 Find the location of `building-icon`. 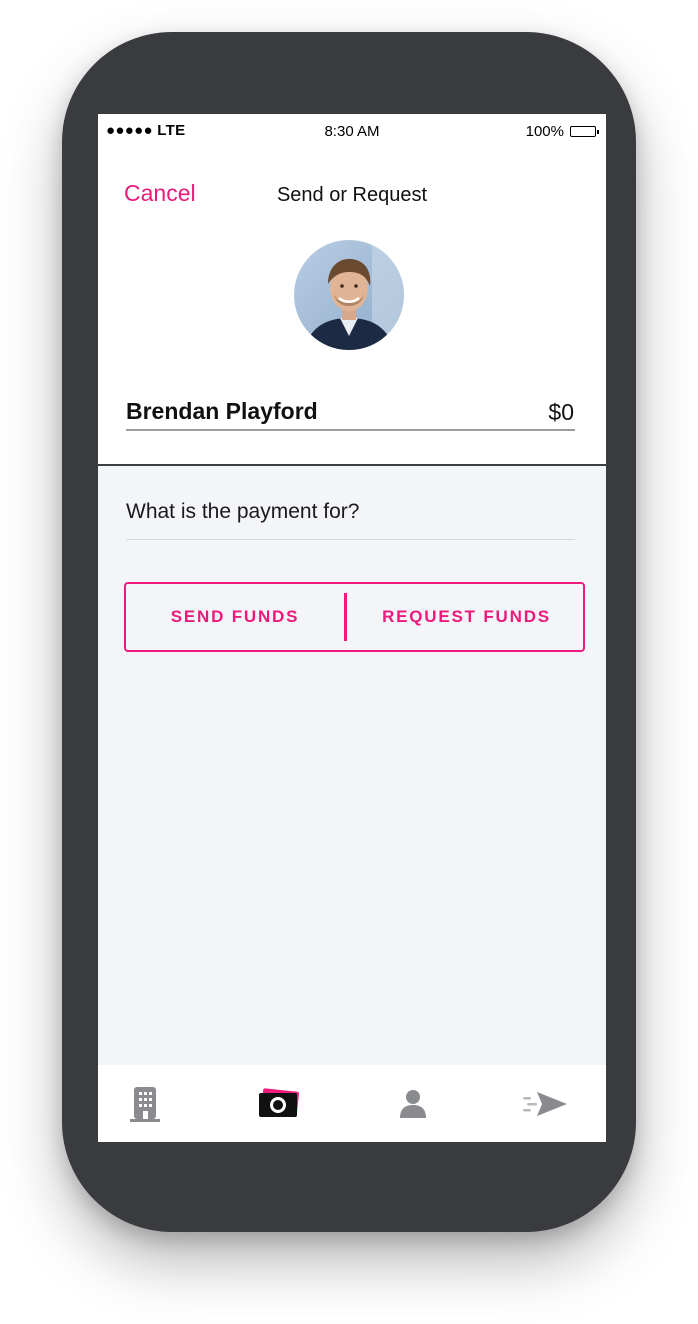

building-icon is located at coordinates (145, 1104).